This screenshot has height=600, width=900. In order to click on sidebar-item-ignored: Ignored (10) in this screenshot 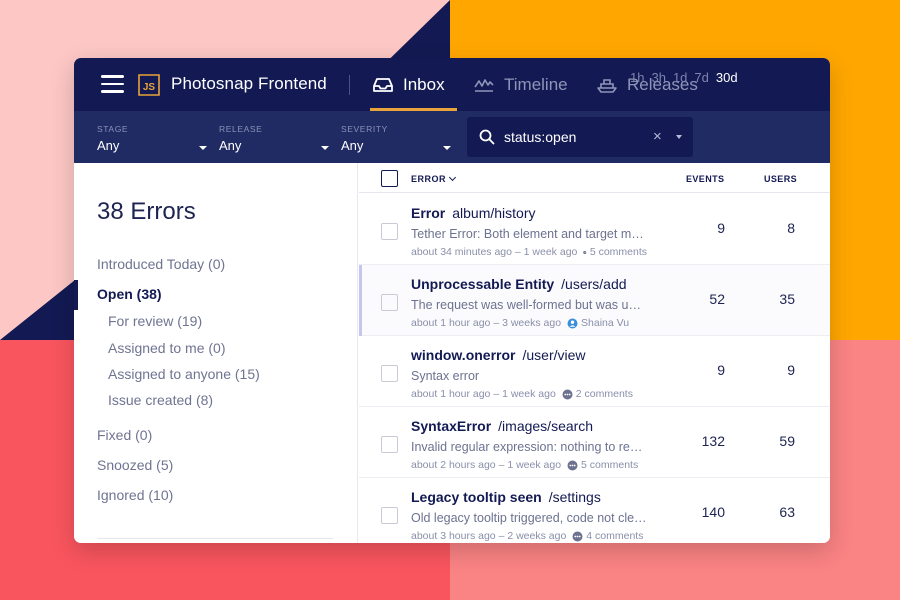, I will do `click(135, 495)`.